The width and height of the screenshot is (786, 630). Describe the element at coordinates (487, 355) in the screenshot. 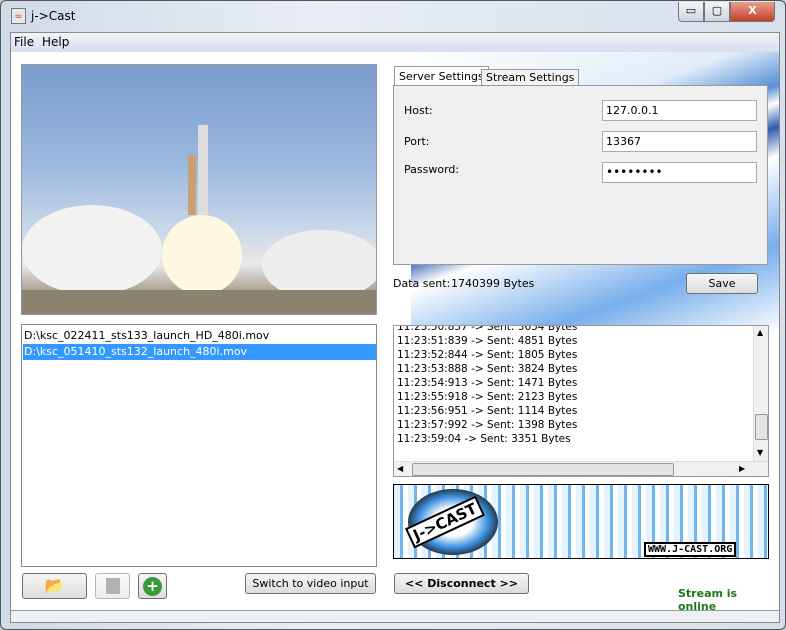

I see `log-line: 11:23:52:844 -> Sent: 1805 Bytes` at that location.